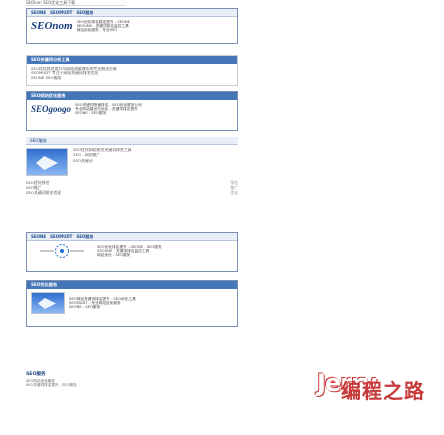 This screenshot has height=435, width=444. Describe the element at coordinates (102, 150) in the screenshot. I see `article-1-line-0: SEO优化网站排名关键词排名工具` at that location.